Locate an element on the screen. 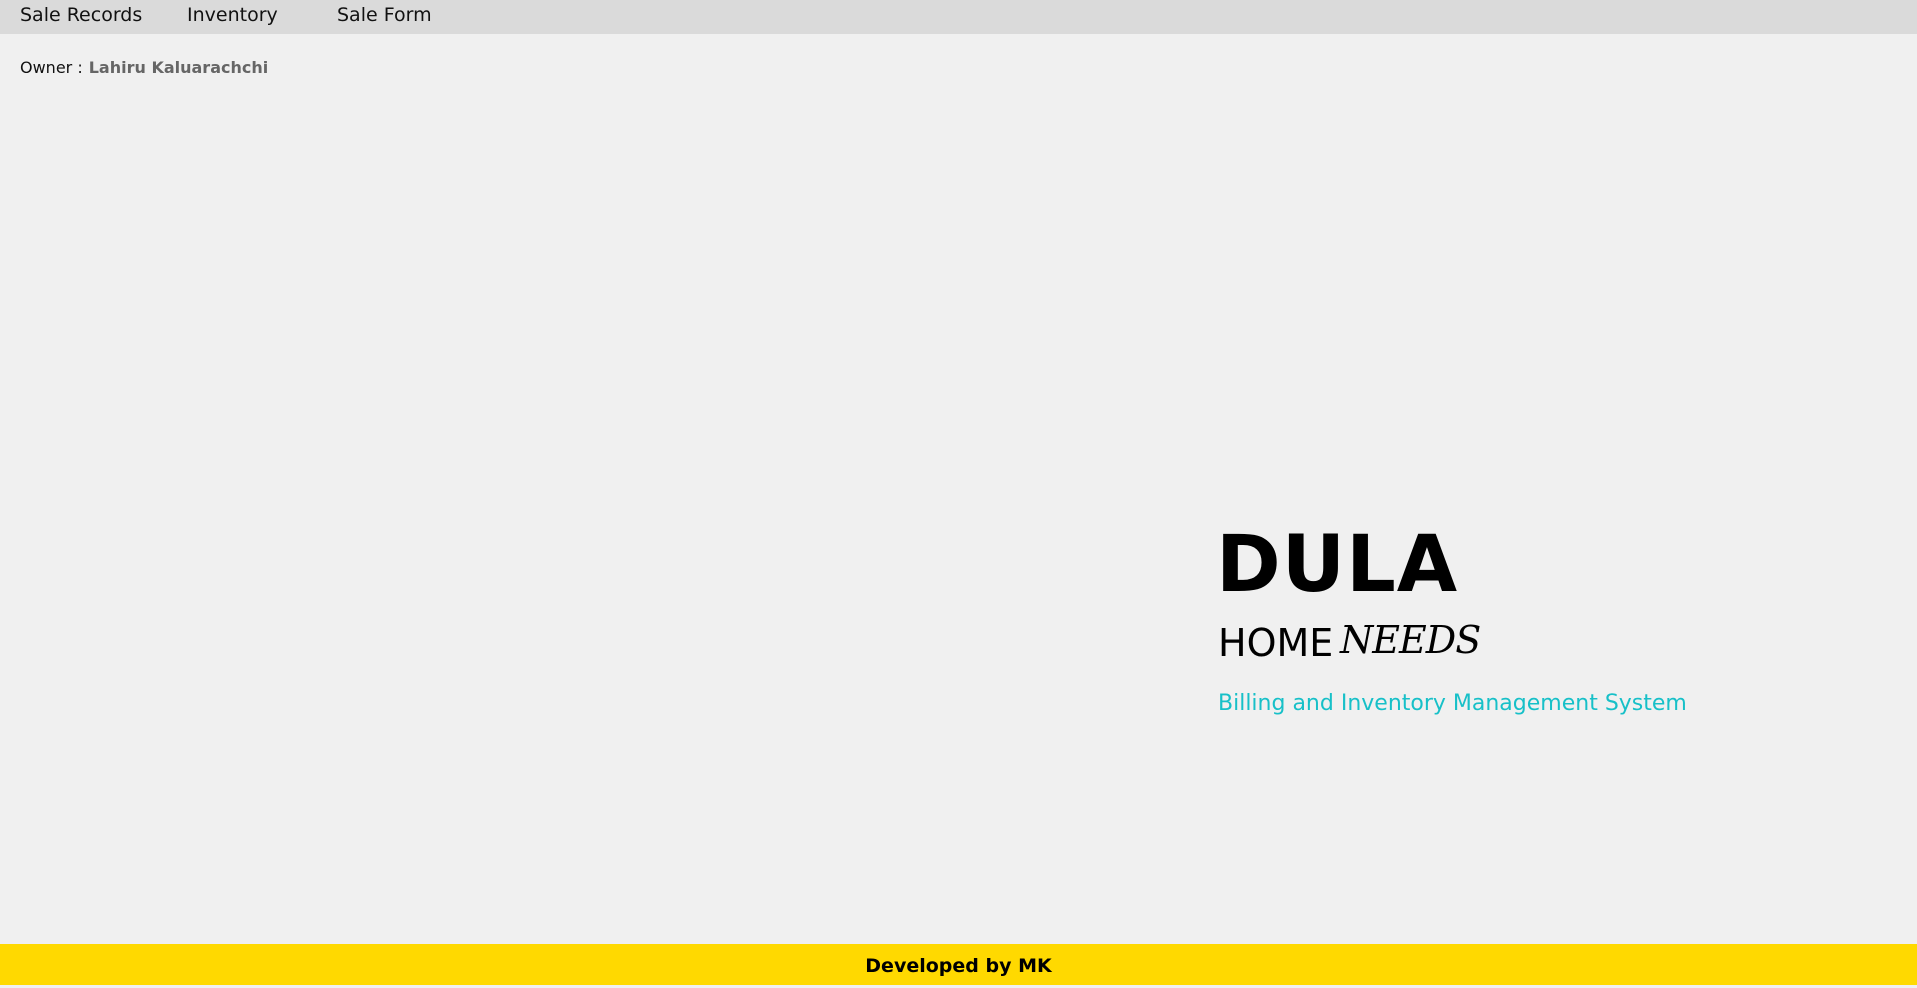  menu-bar: Sale Records Inventory Sale Form is located at coordinates (958, 17).